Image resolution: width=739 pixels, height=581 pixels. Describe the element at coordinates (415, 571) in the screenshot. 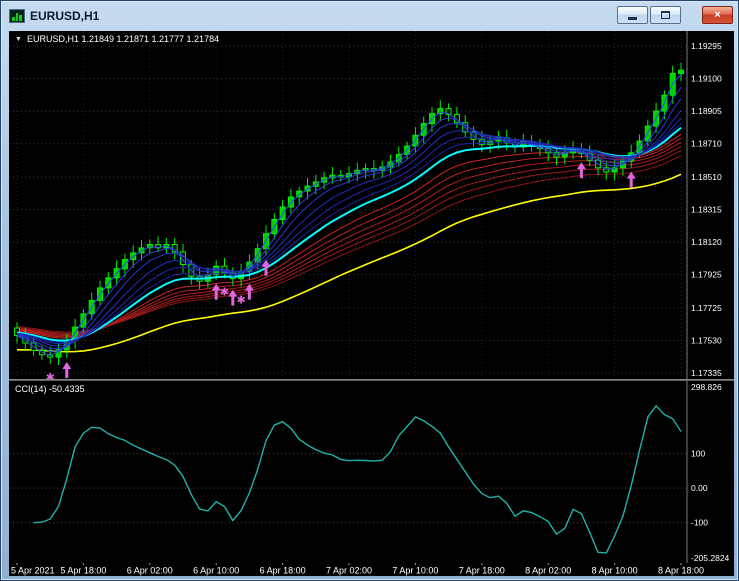

I see `svg-text: 7 Apr 10:00` at that location.